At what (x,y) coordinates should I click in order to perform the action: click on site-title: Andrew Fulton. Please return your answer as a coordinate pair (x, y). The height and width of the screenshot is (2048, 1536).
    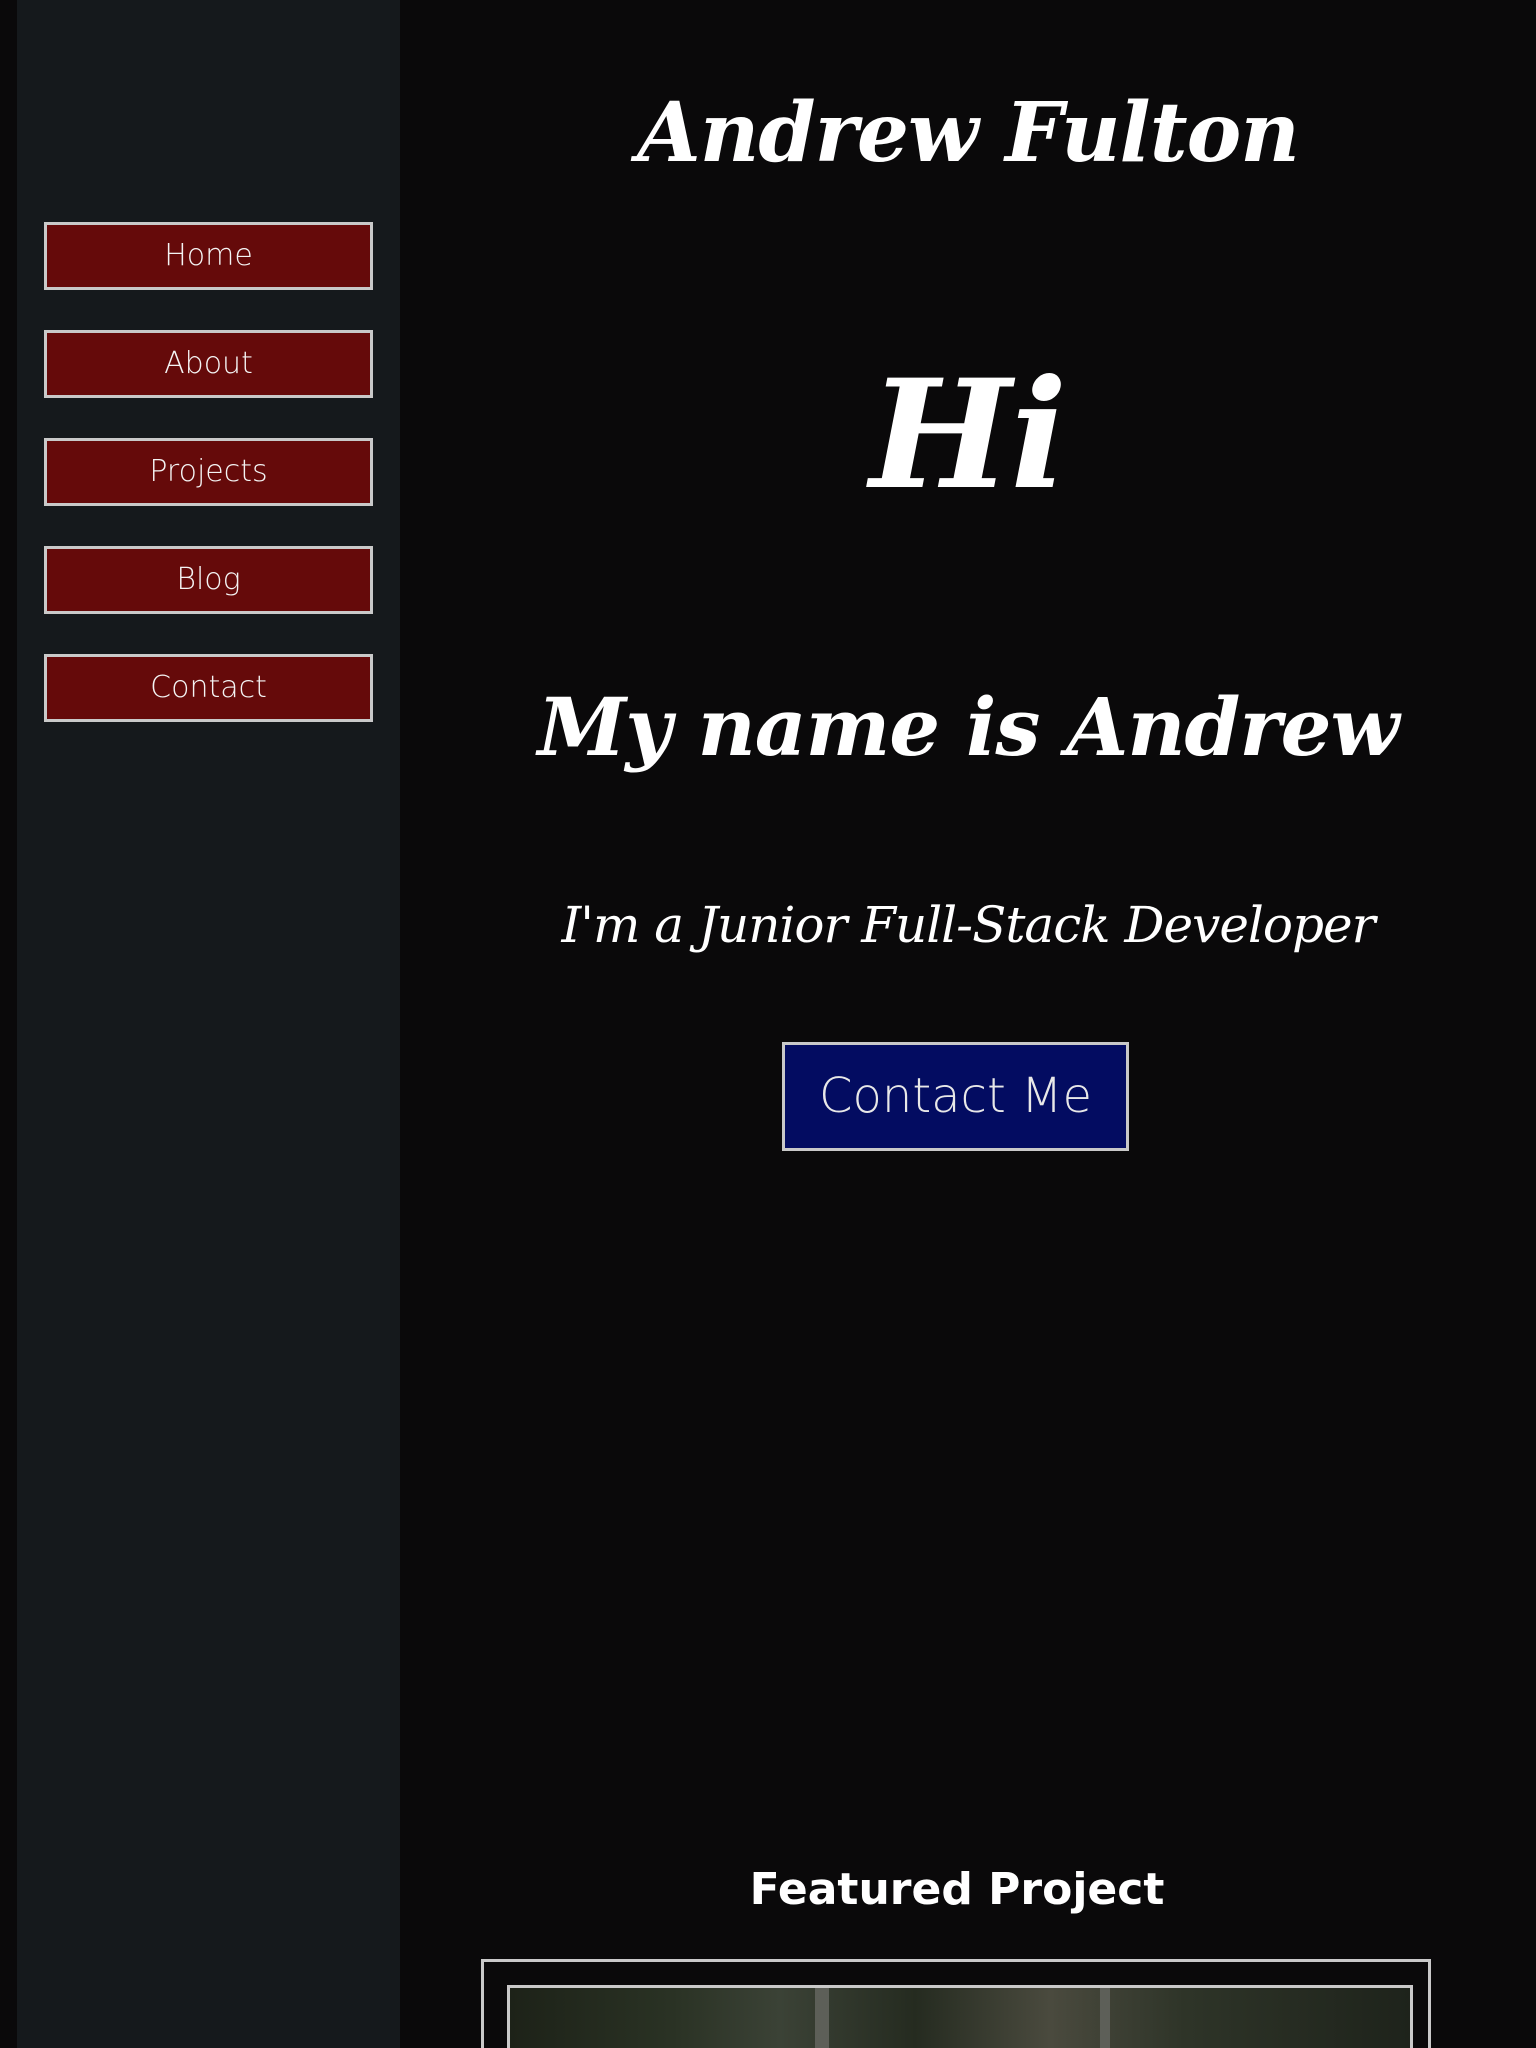
    Looking at the image, I should click on (968, 133).